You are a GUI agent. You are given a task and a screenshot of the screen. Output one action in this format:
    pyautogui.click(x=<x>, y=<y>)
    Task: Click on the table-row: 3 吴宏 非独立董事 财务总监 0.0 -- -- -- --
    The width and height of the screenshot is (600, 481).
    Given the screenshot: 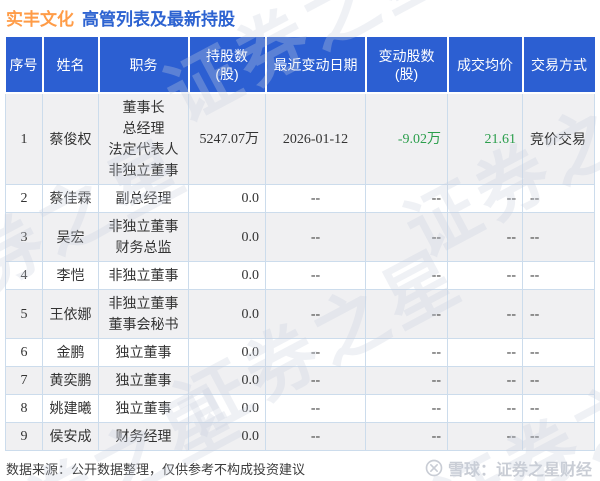 What is the action you would take?
    pyautogui.click(x=300, y=237)
    